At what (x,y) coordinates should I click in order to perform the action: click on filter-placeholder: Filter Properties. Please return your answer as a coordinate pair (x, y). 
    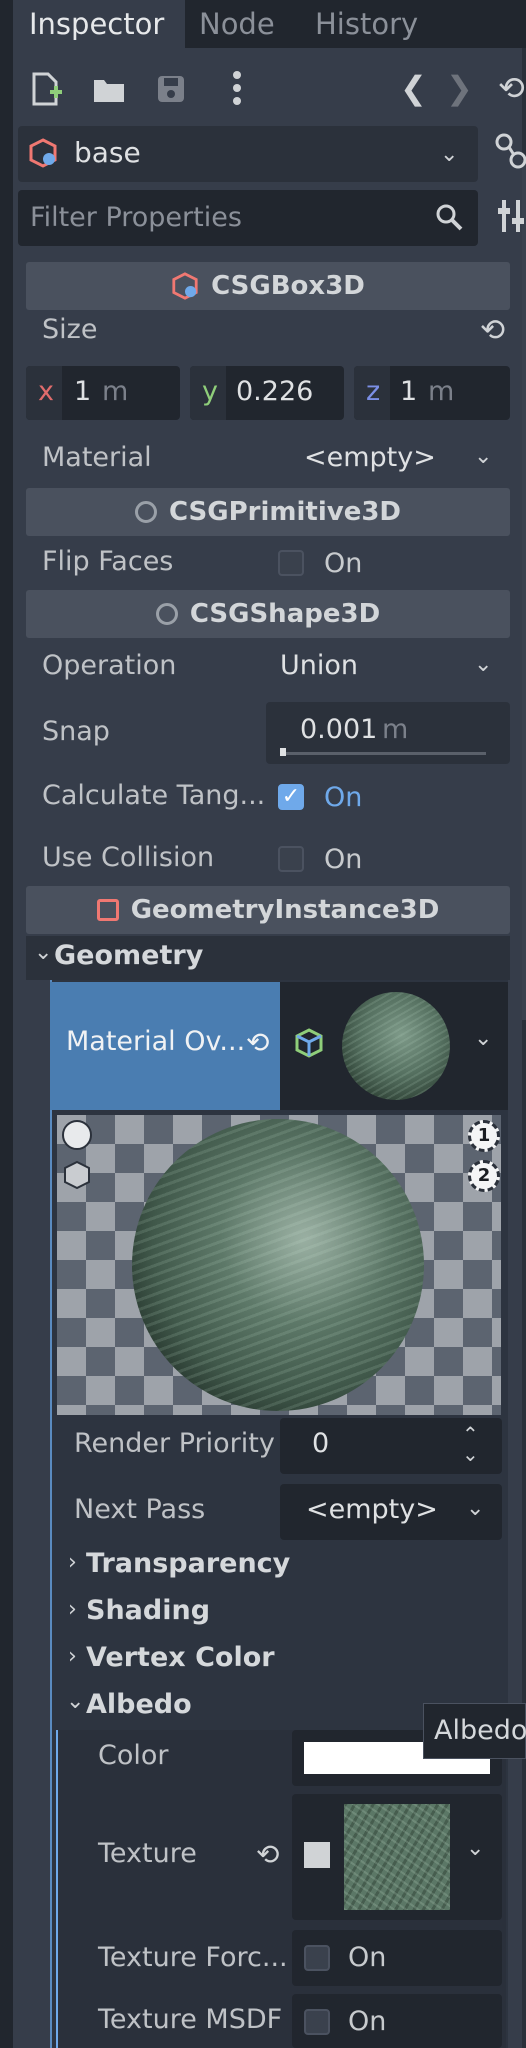
    Looking at the image, I should click on (136, 217).